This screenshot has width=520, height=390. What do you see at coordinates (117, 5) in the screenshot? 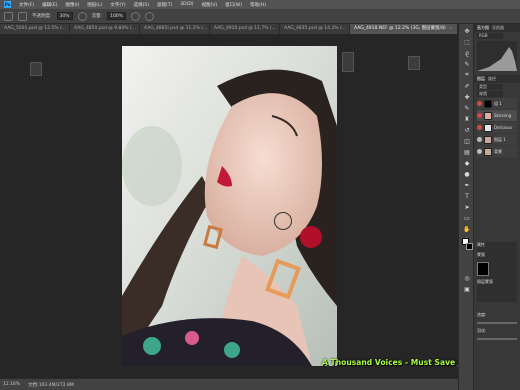
I see `menu-type: 文字(Y)` at bounding box center [117, 5].